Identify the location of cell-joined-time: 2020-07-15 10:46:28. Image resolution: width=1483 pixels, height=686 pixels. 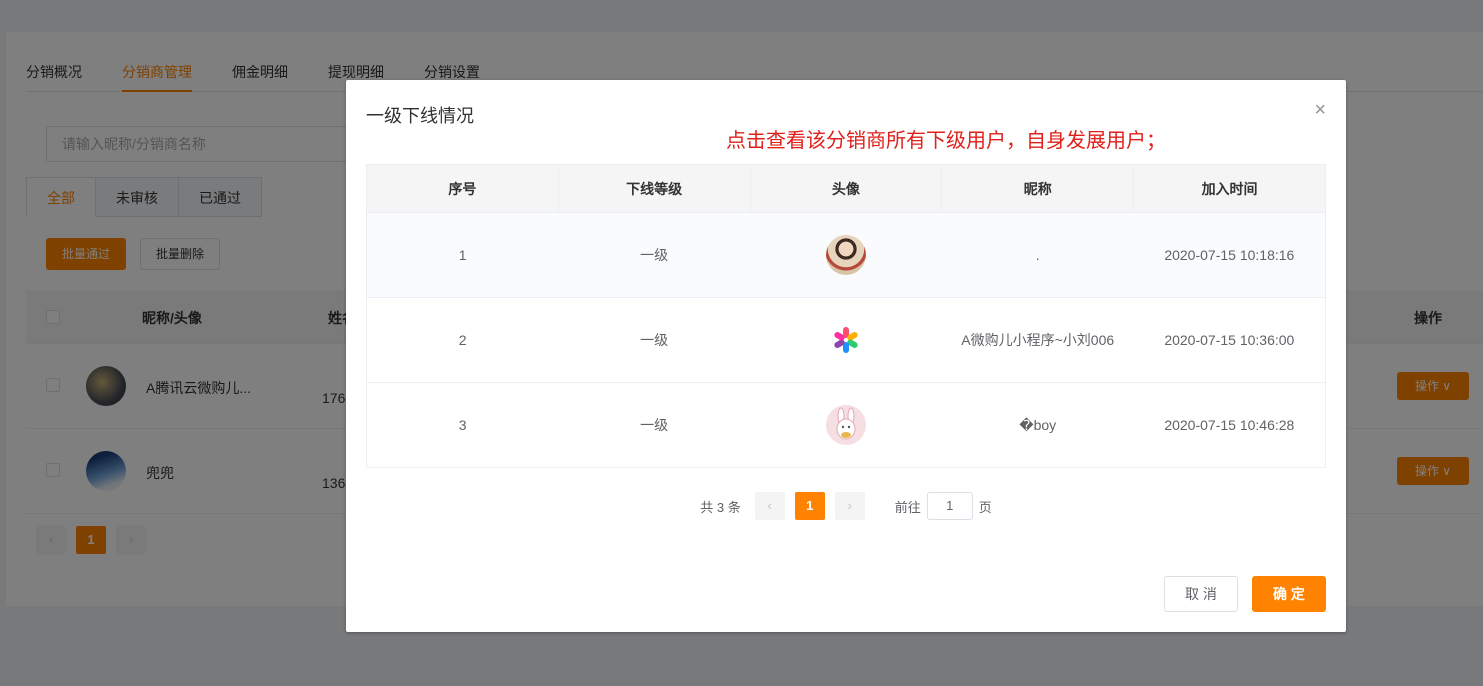
(1229, 425).